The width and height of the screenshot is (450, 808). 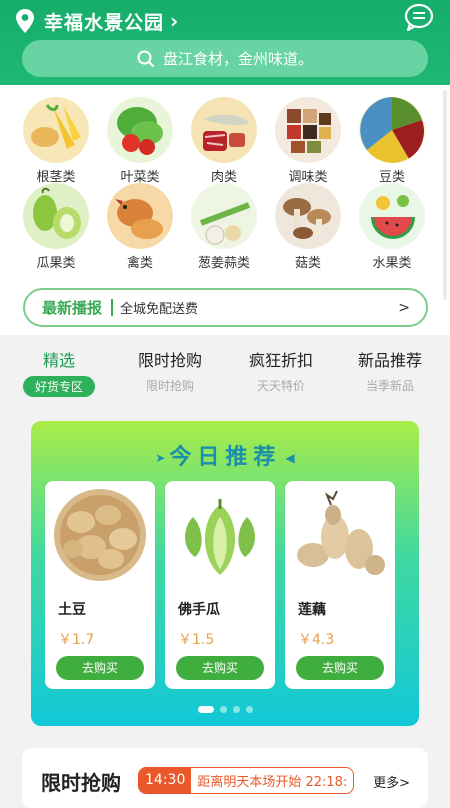 I want to click on category-item: 豆类, so click(x=392, y=141).